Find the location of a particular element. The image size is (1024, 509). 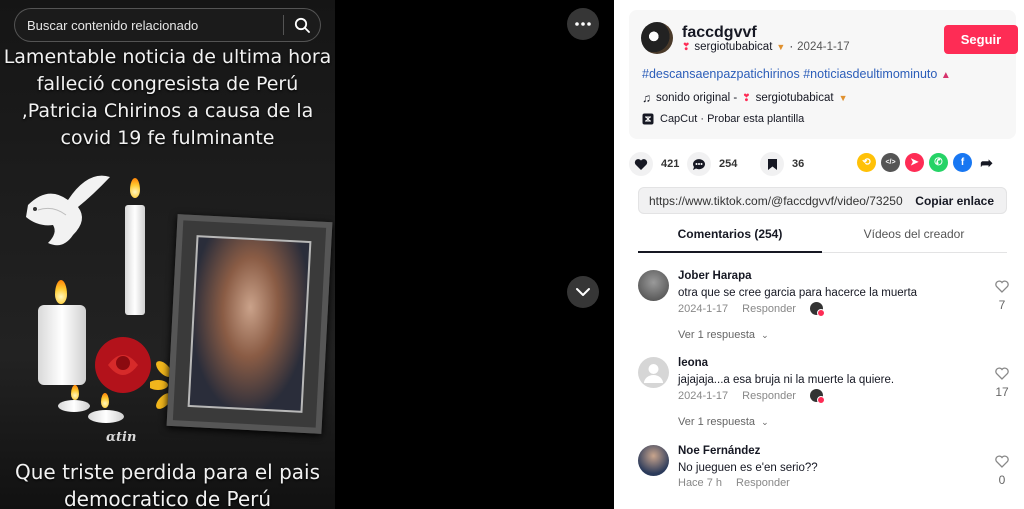

post-date: 2024-1-17 is located at coordinates (823, 47).